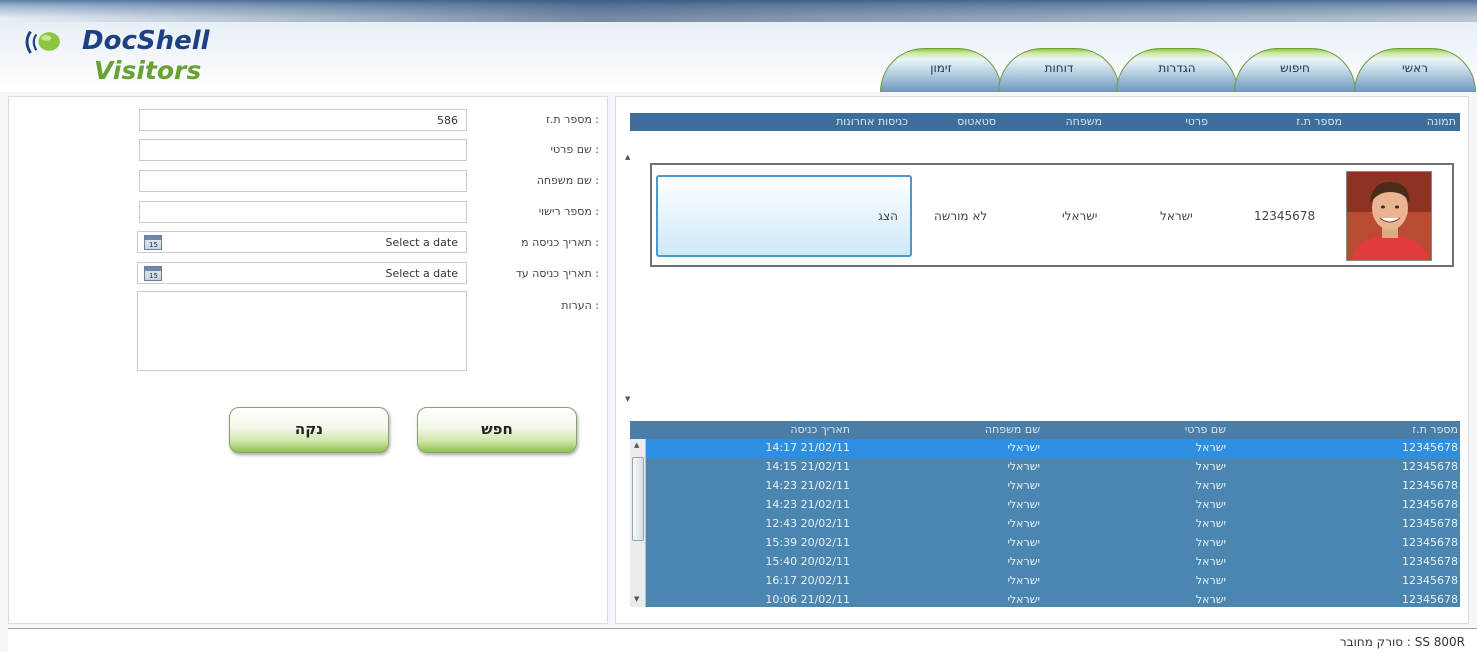 This screenshot has height=652, width=1477. I want to click on tab-settings: הגדרות, so click(1177, 70).